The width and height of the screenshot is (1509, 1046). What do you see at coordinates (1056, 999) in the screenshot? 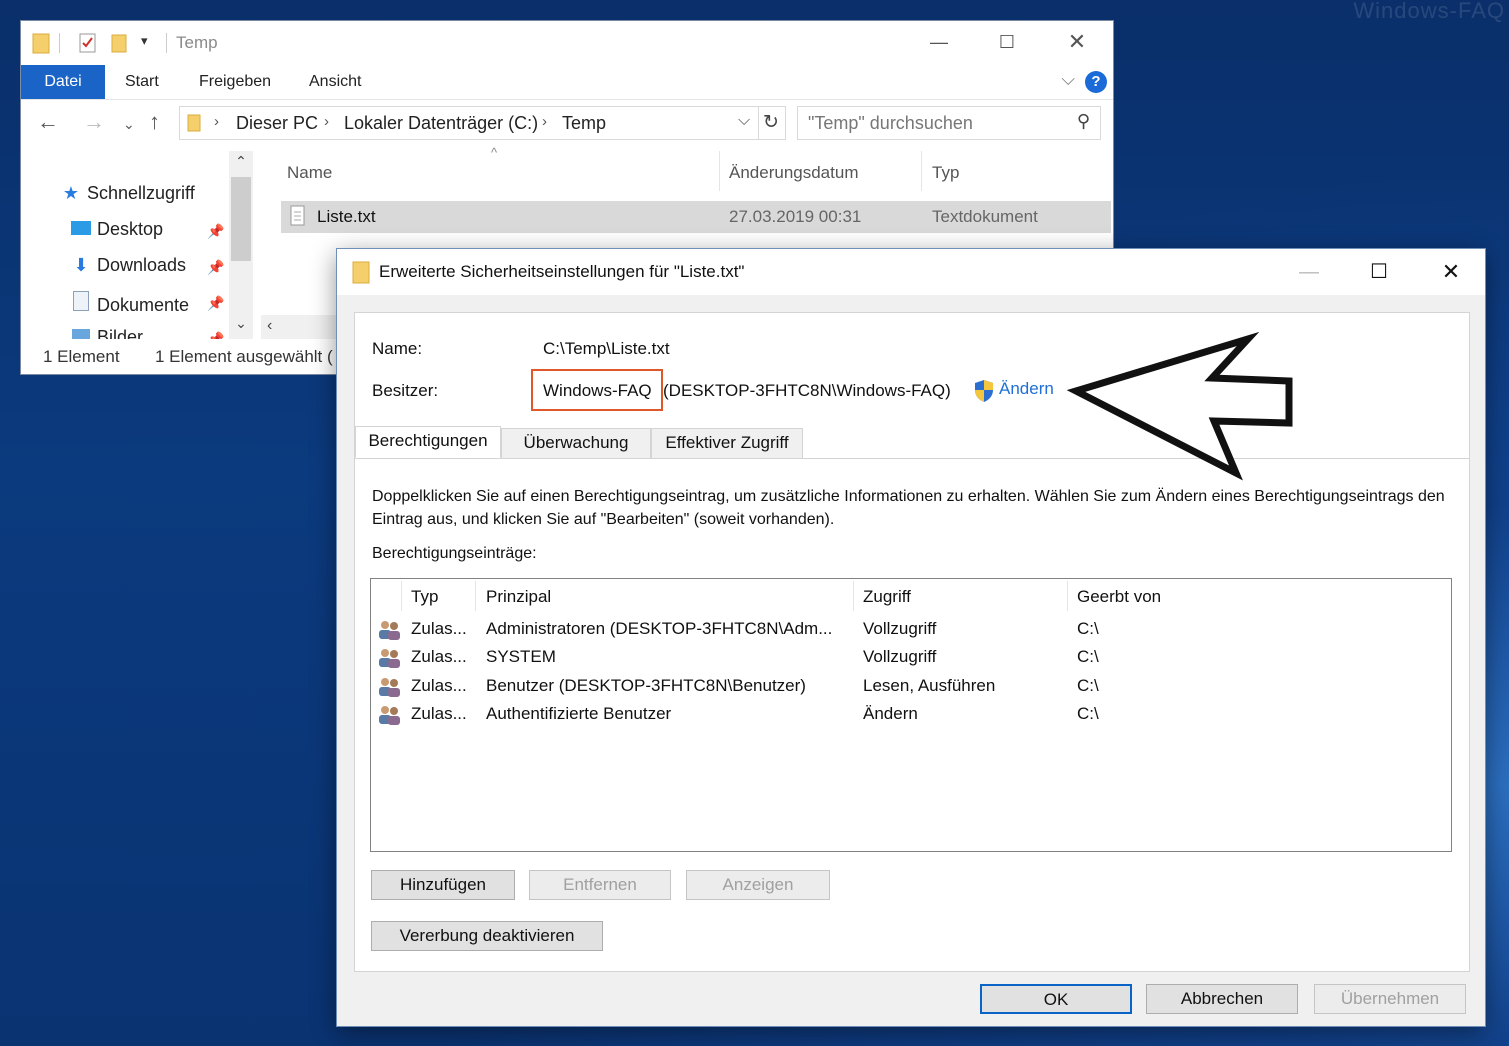
I see `ok-button: OK` at bounding box center [1056, 999].